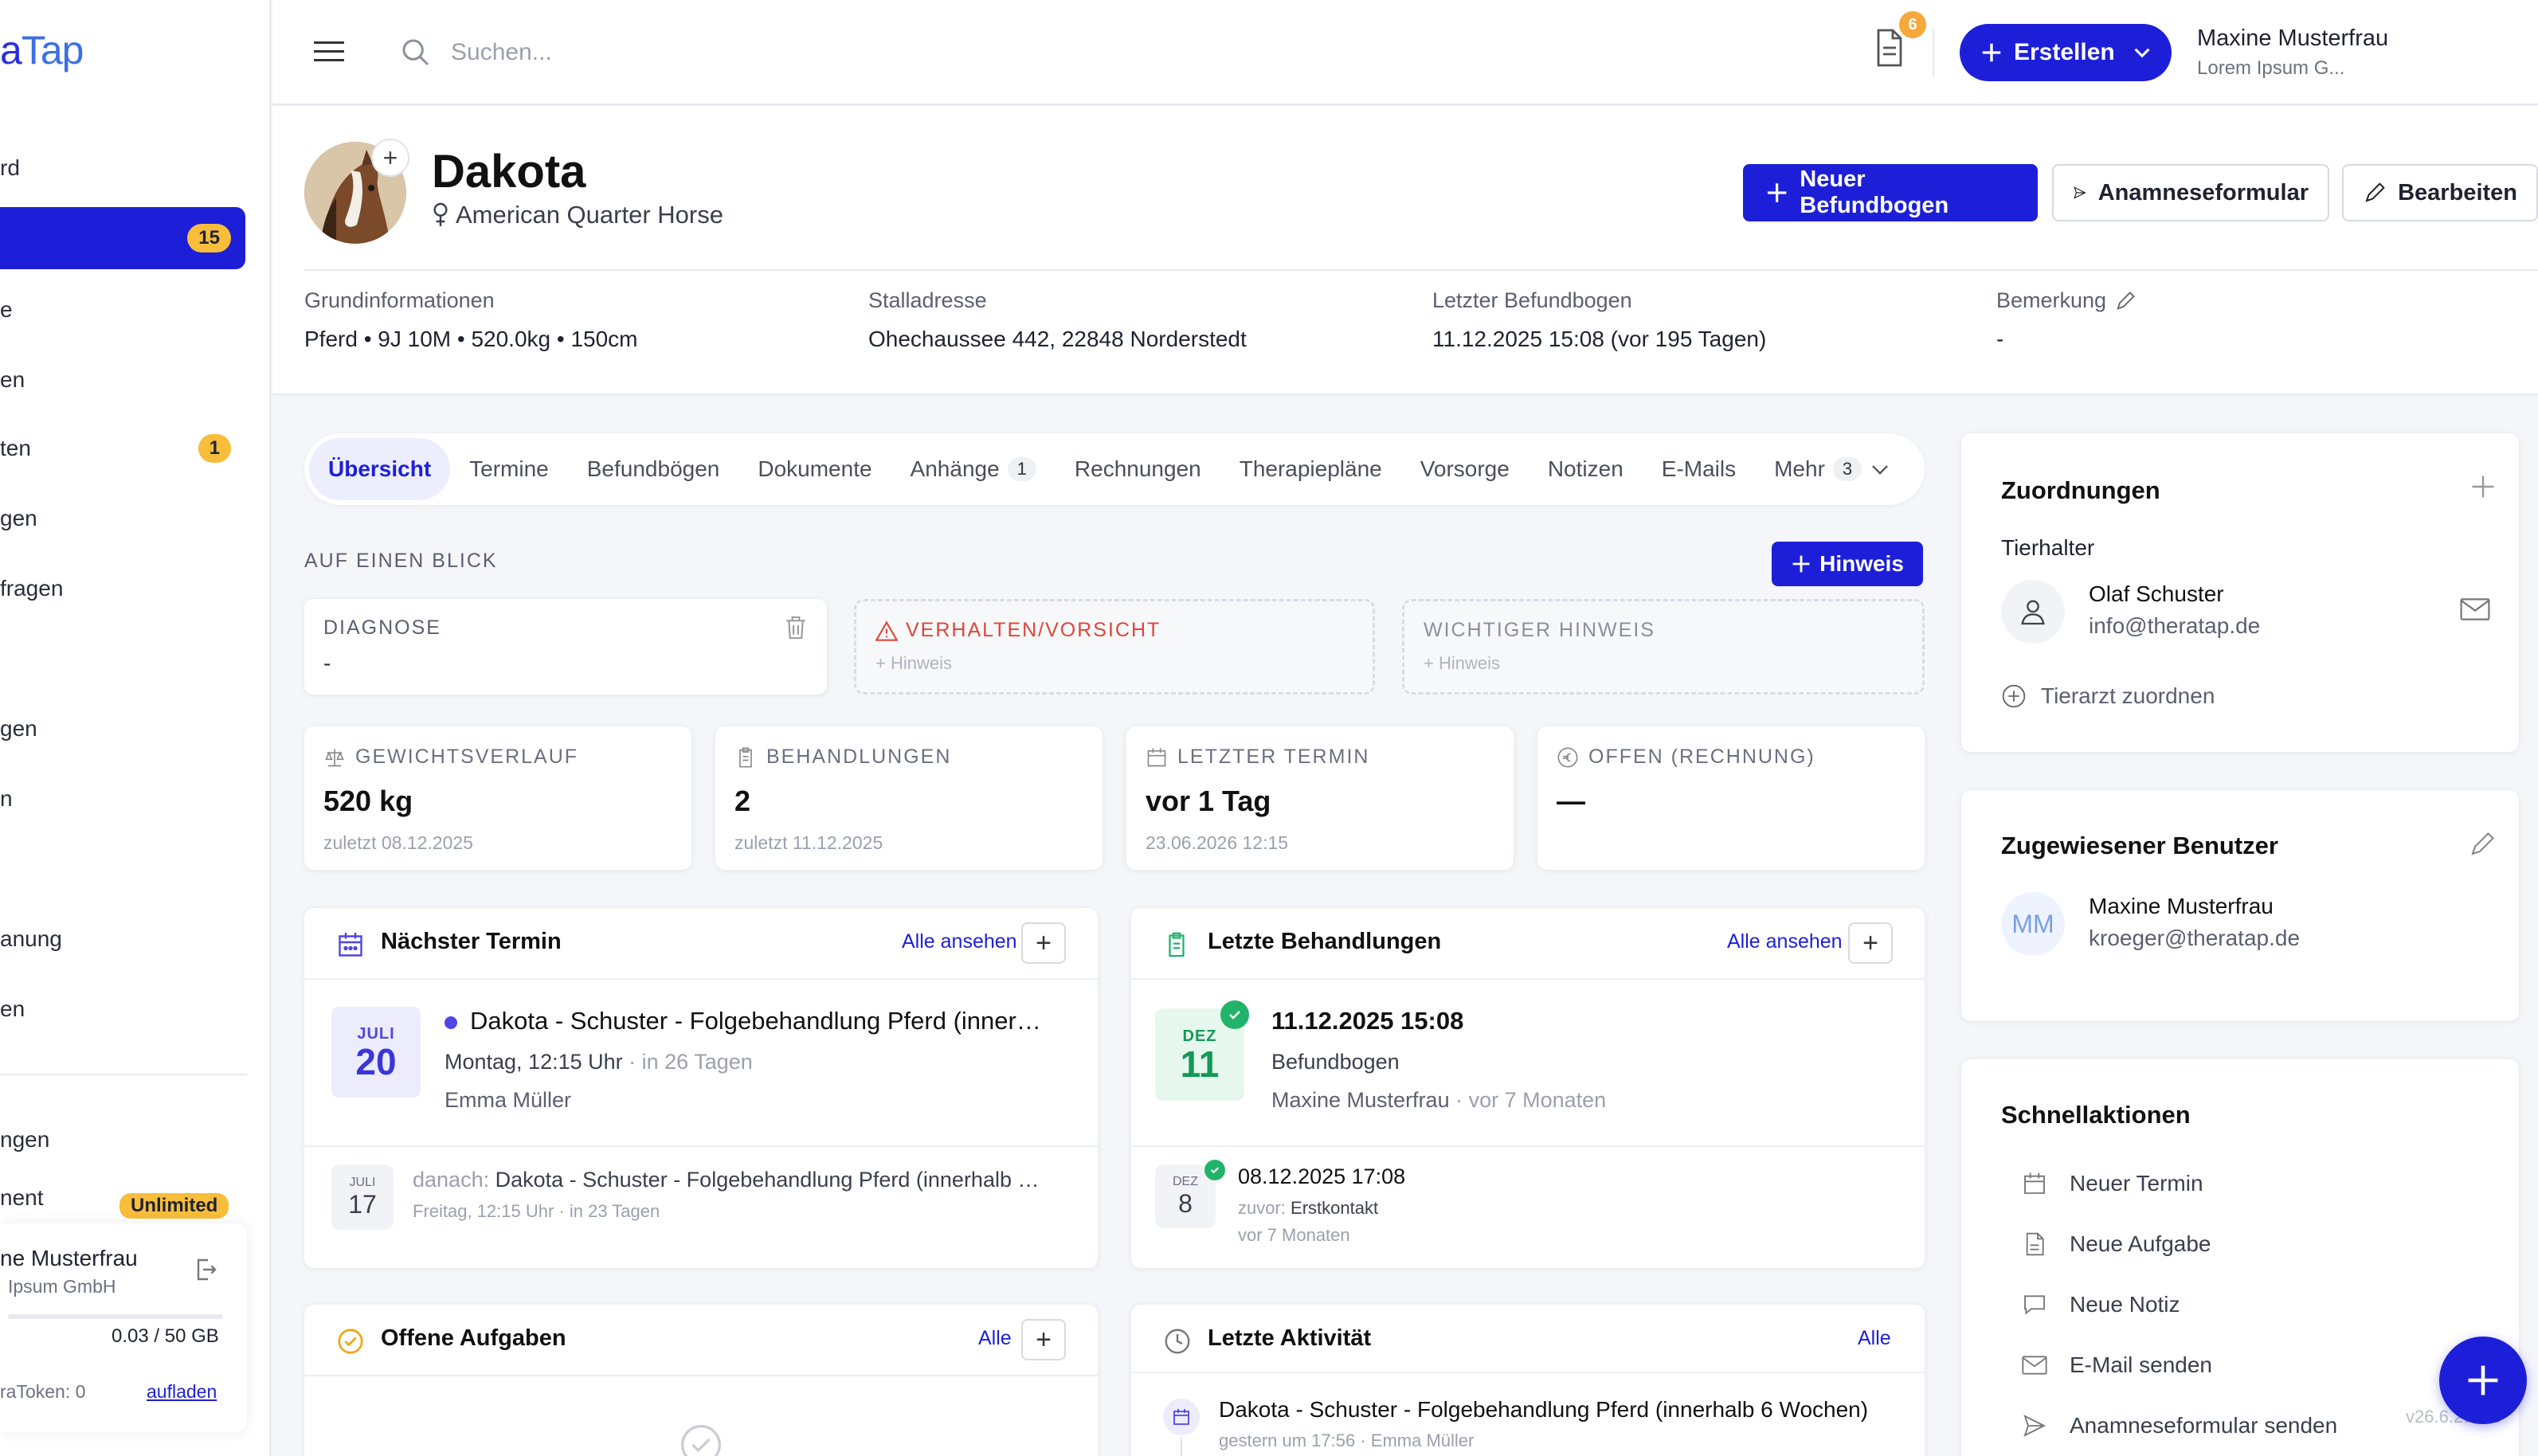  Describe the element at coordinates (497, 757) in the screenshot. I see `stat-title: GEWICHTSVERLAUF` at that location.